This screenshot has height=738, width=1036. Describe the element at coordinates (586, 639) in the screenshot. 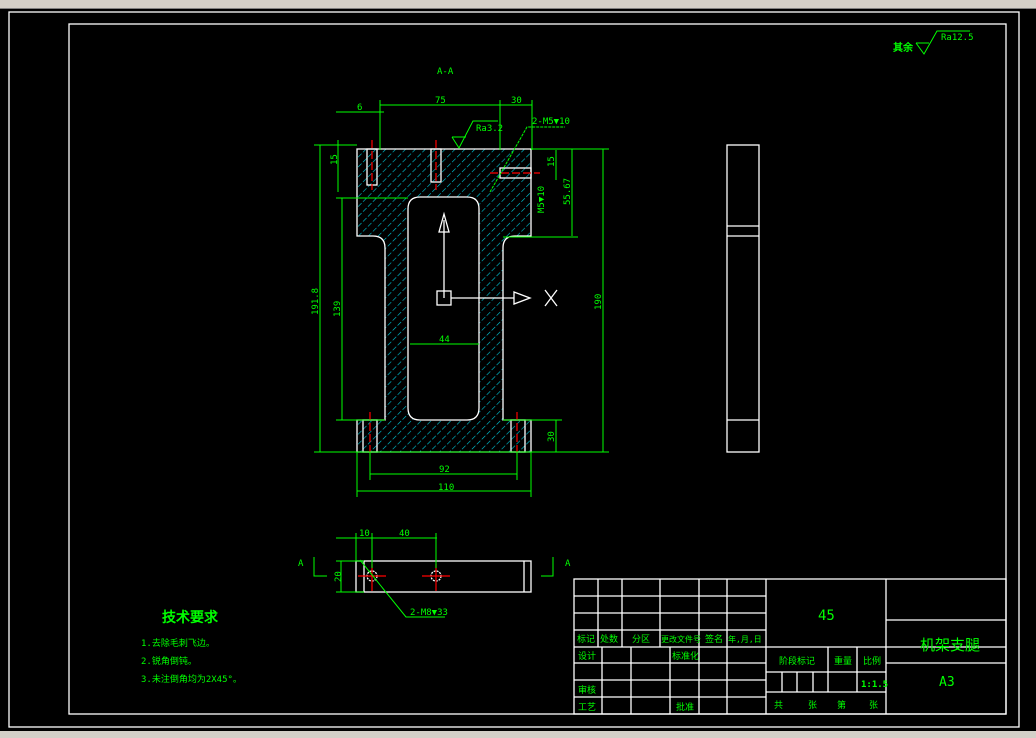

I see `title_block-headers-0: 标记` at that location.